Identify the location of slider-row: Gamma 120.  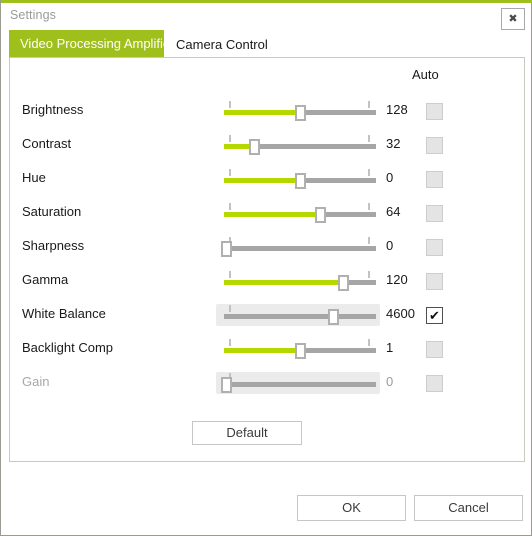
(267, 281).